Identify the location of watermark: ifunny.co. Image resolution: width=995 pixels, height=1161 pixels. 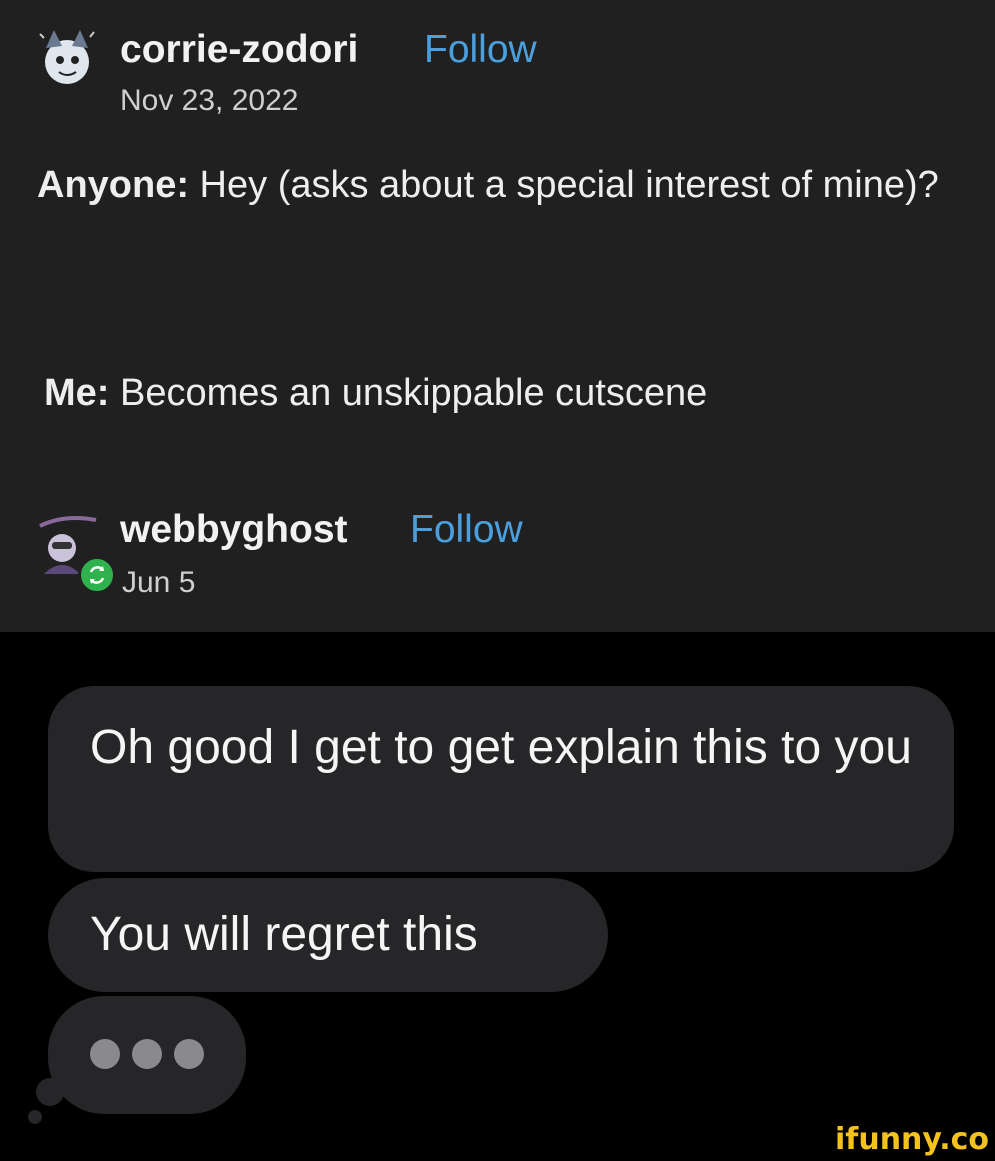
(912, 1139).